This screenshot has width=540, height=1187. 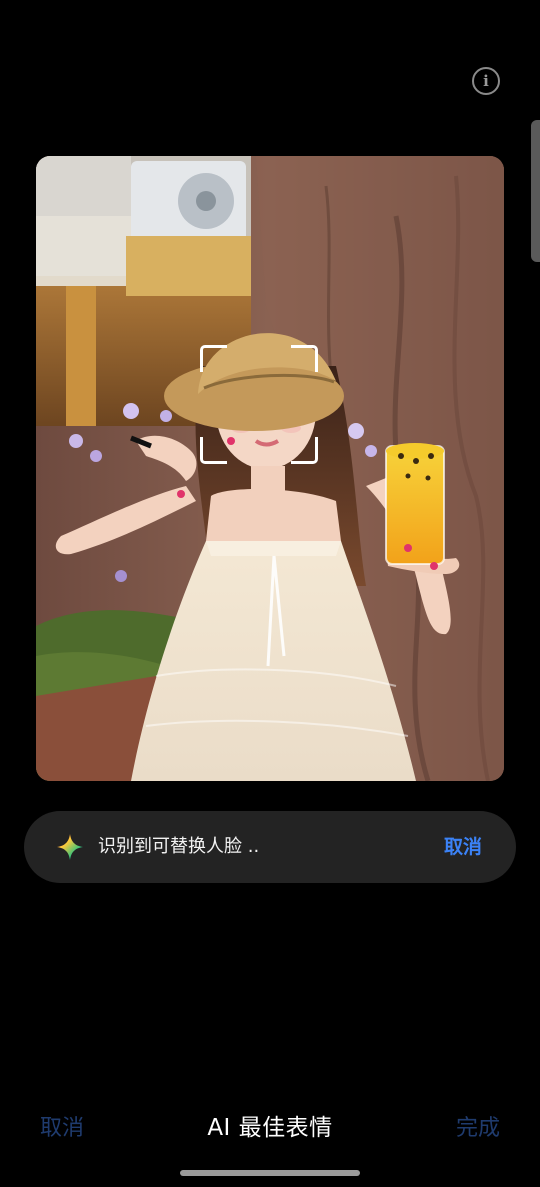 What do you see at coordinates (259, 404) in the screenshot?
I see `face-detection-frame` at bounding box center [259, 404].